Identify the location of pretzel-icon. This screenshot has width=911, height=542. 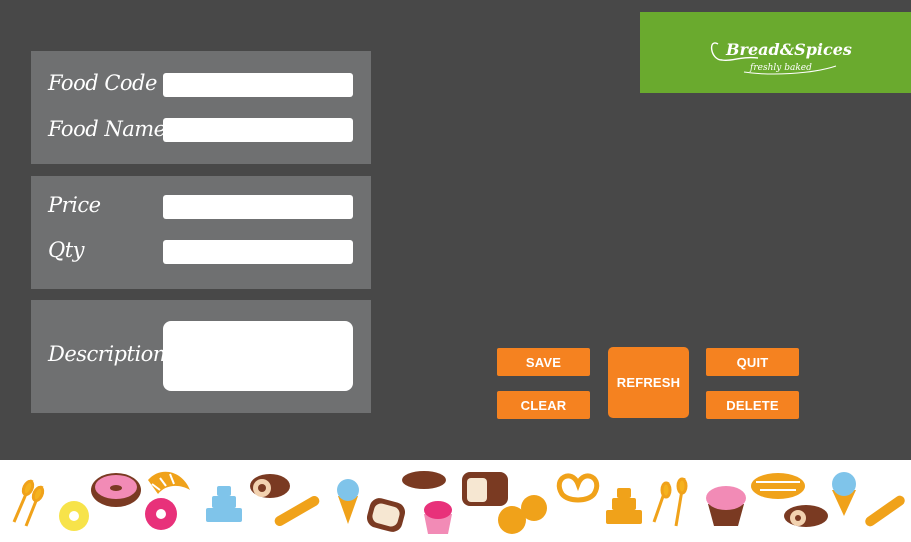
(578, 488).